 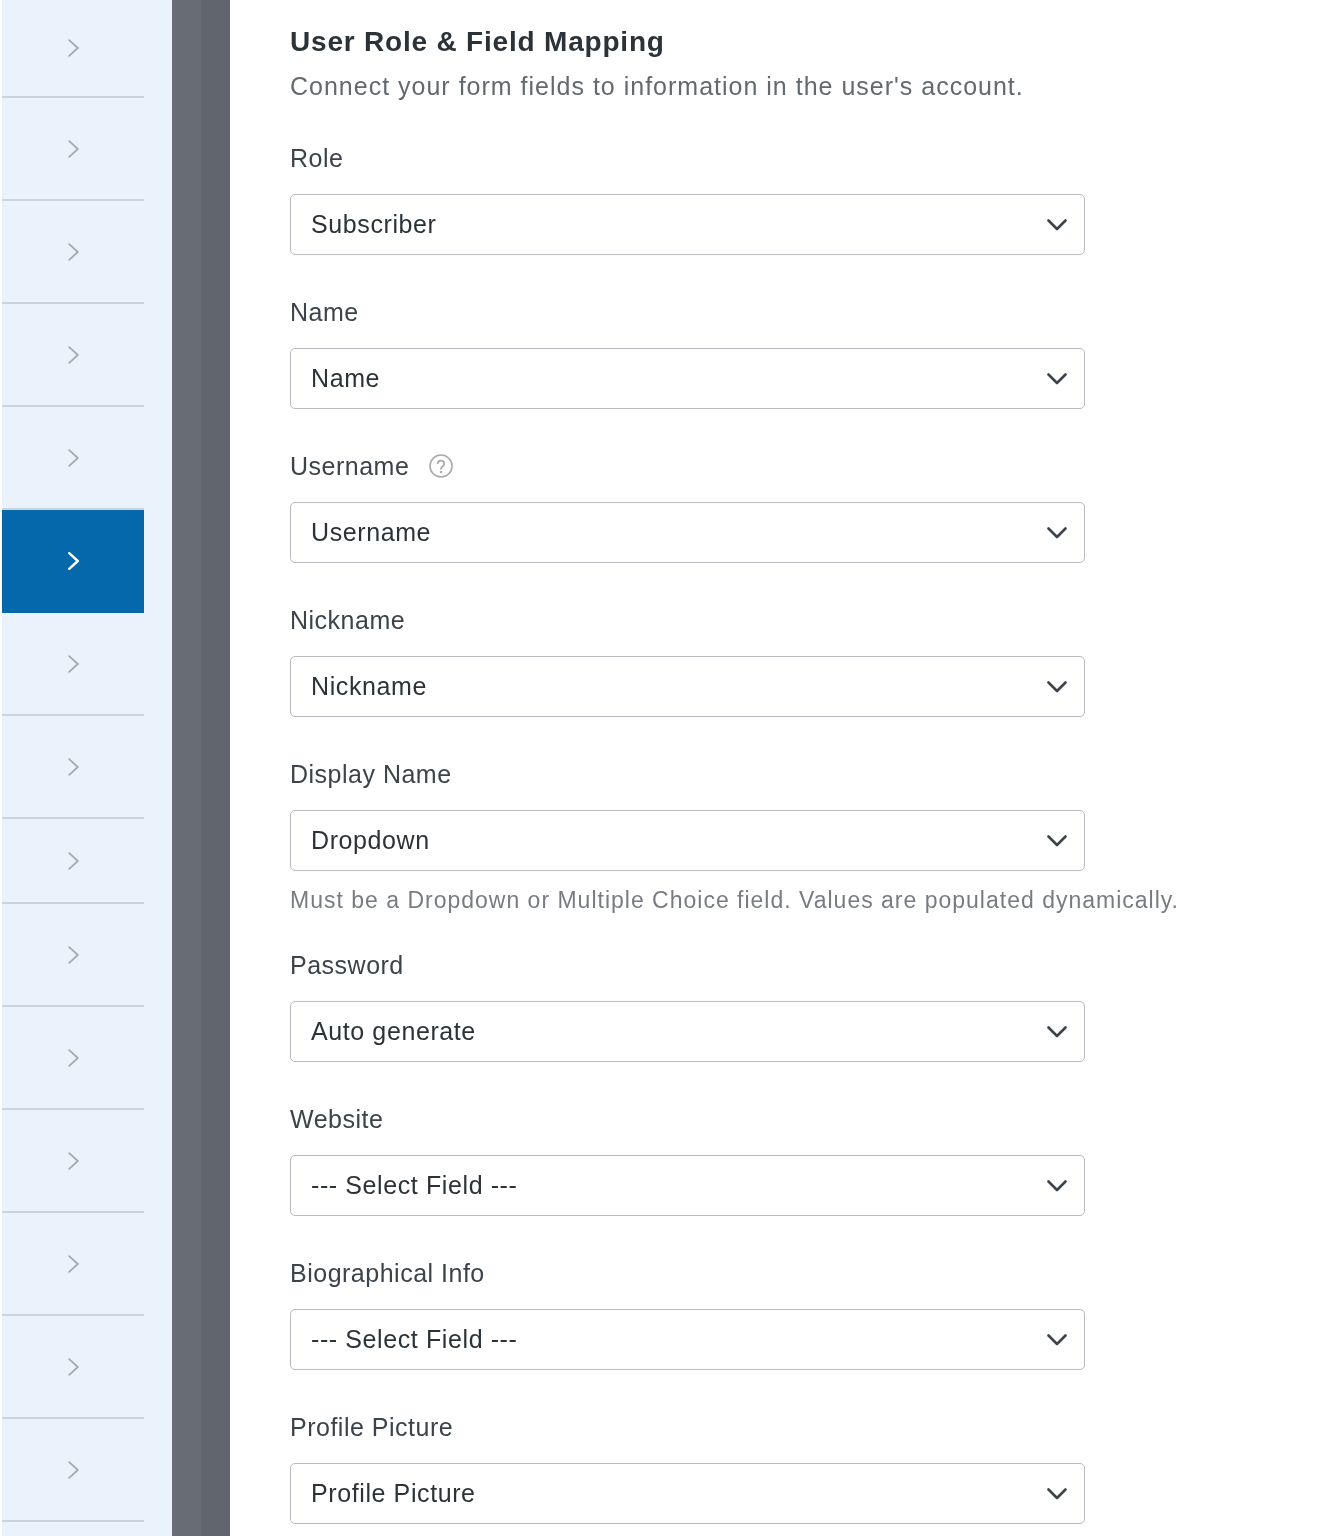 What do you see at coordinates (348, 620) in the screenshot?
I see `field-label: Nickname` at bounding box center [348, 620].